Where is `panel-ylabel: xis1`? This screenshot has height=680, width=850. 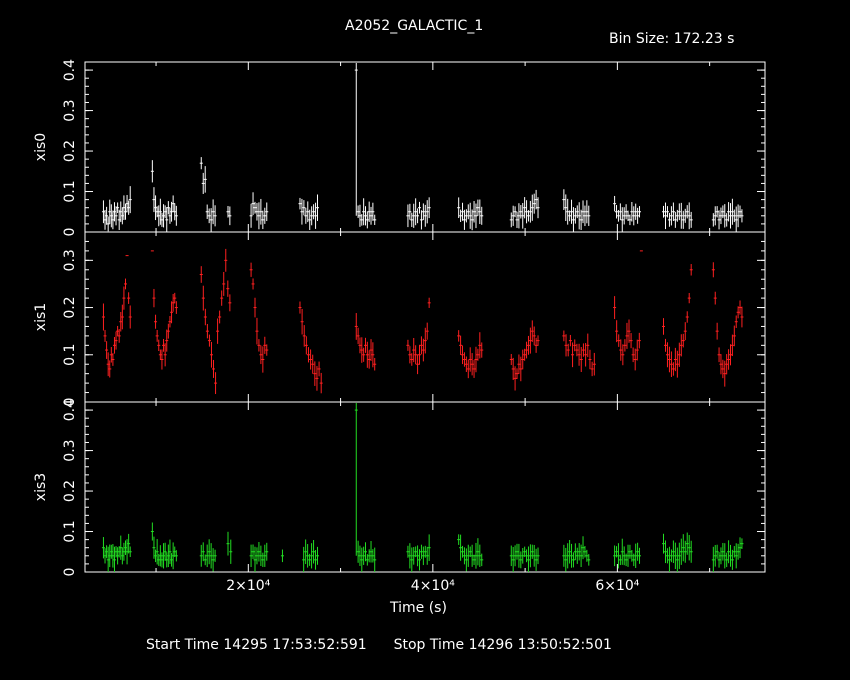
panel-ylabel: xis1 is located at coordinates (41, 317).